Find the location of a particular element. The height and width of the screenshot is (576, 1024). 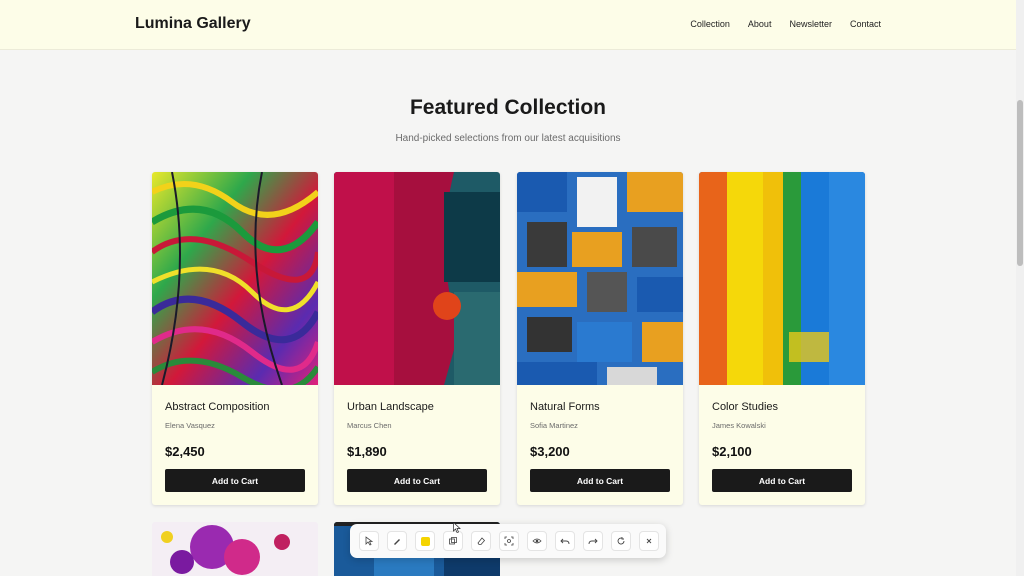

product-price: $2,100 is located at coordinates (732, 451).